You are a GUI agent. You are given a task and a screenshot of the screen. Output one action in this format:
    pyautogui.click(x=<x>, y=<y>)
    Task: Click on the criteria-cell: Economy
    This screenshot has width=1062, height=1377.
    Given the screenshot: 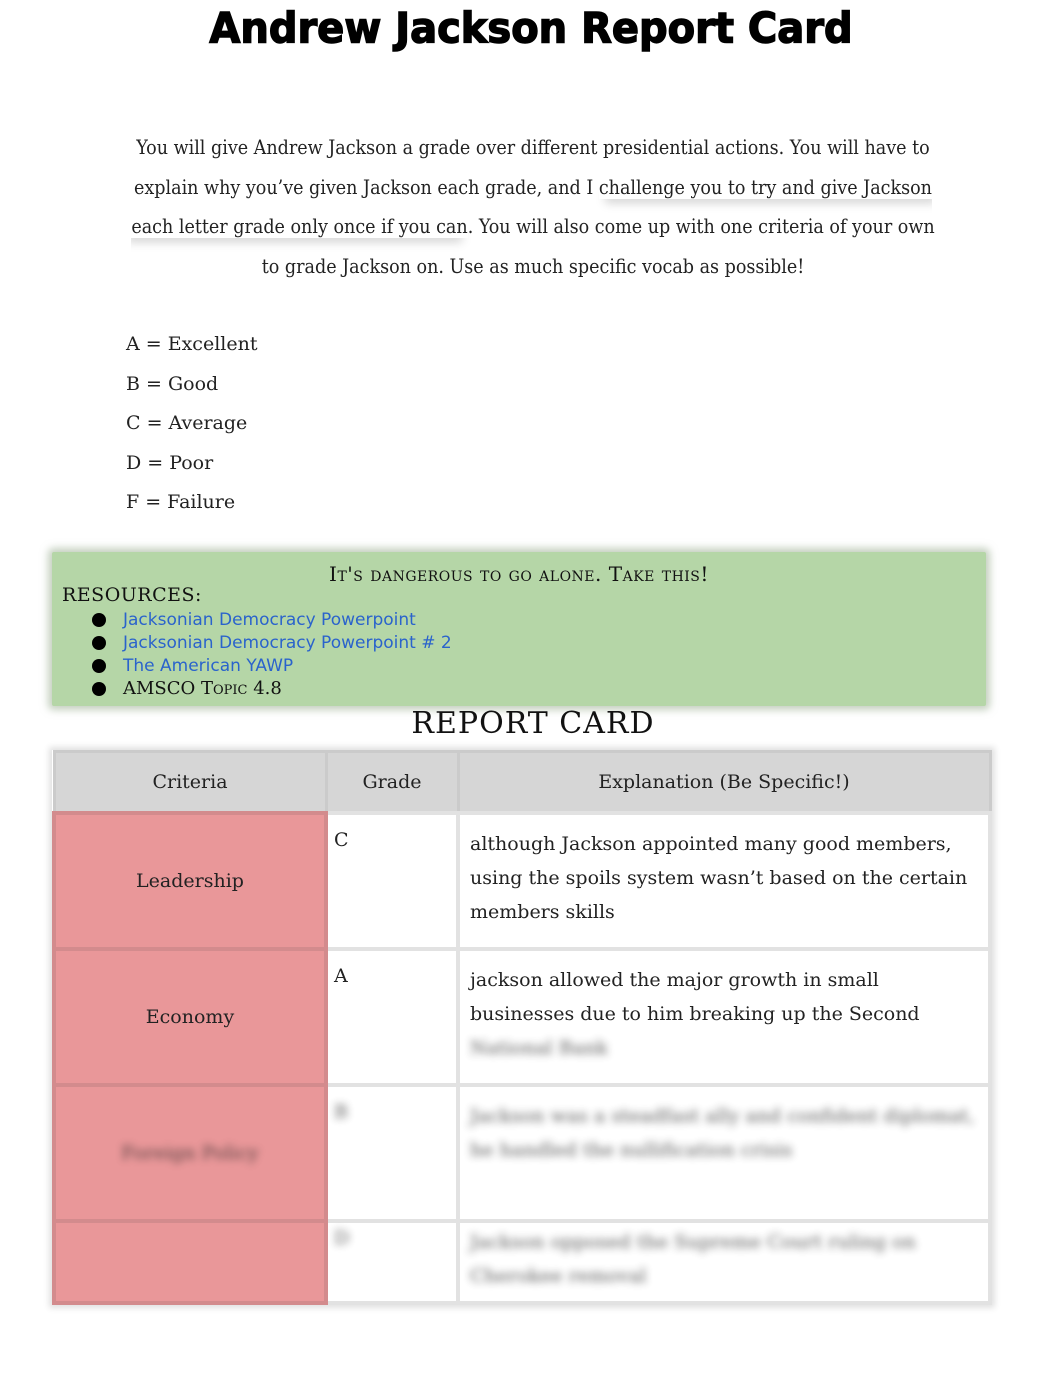 What is the action you would take?
    pyautogui.click(x=190, y=1017)
    